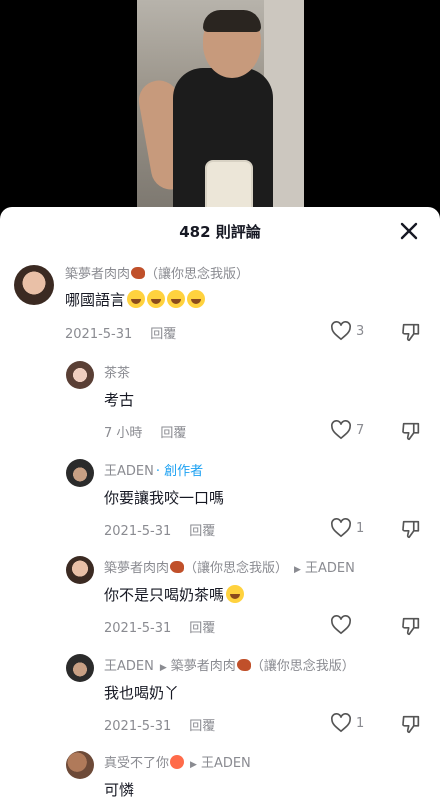 The image size is (440, 800). I want to click on reply-item: 茶茶 考古 7 小時 回覆 7, so click(220, 399).